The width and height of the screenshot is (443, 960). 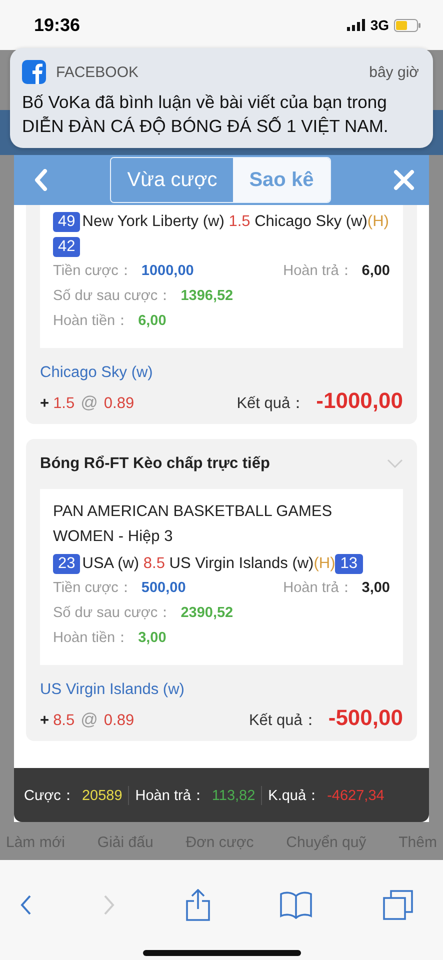 What do you see at coordinates (50, 795) in the screenshot?
I see `summary-label: Cược：` at bounding box center [50, 795].